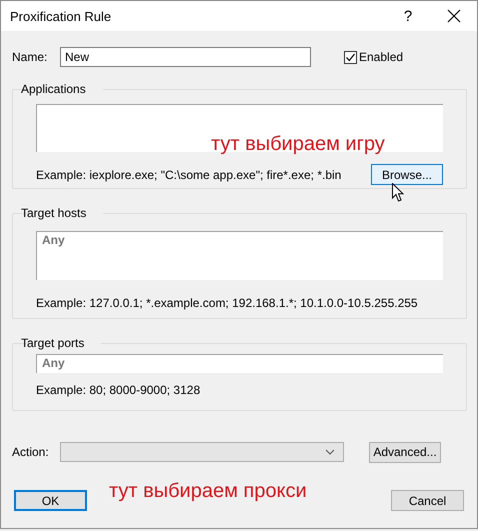 The image size is (478, 531). What do you see at coordinates (50, 500) in the screenshot?
I see `ok-button: OK` at bounding box center [50, 500].